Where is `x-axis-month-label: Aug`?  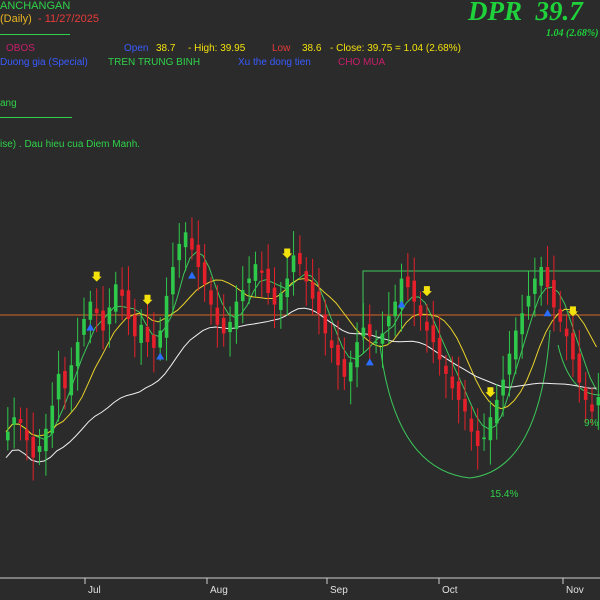 x-axis-month-label: Aug is located at coordinates (219, 590).